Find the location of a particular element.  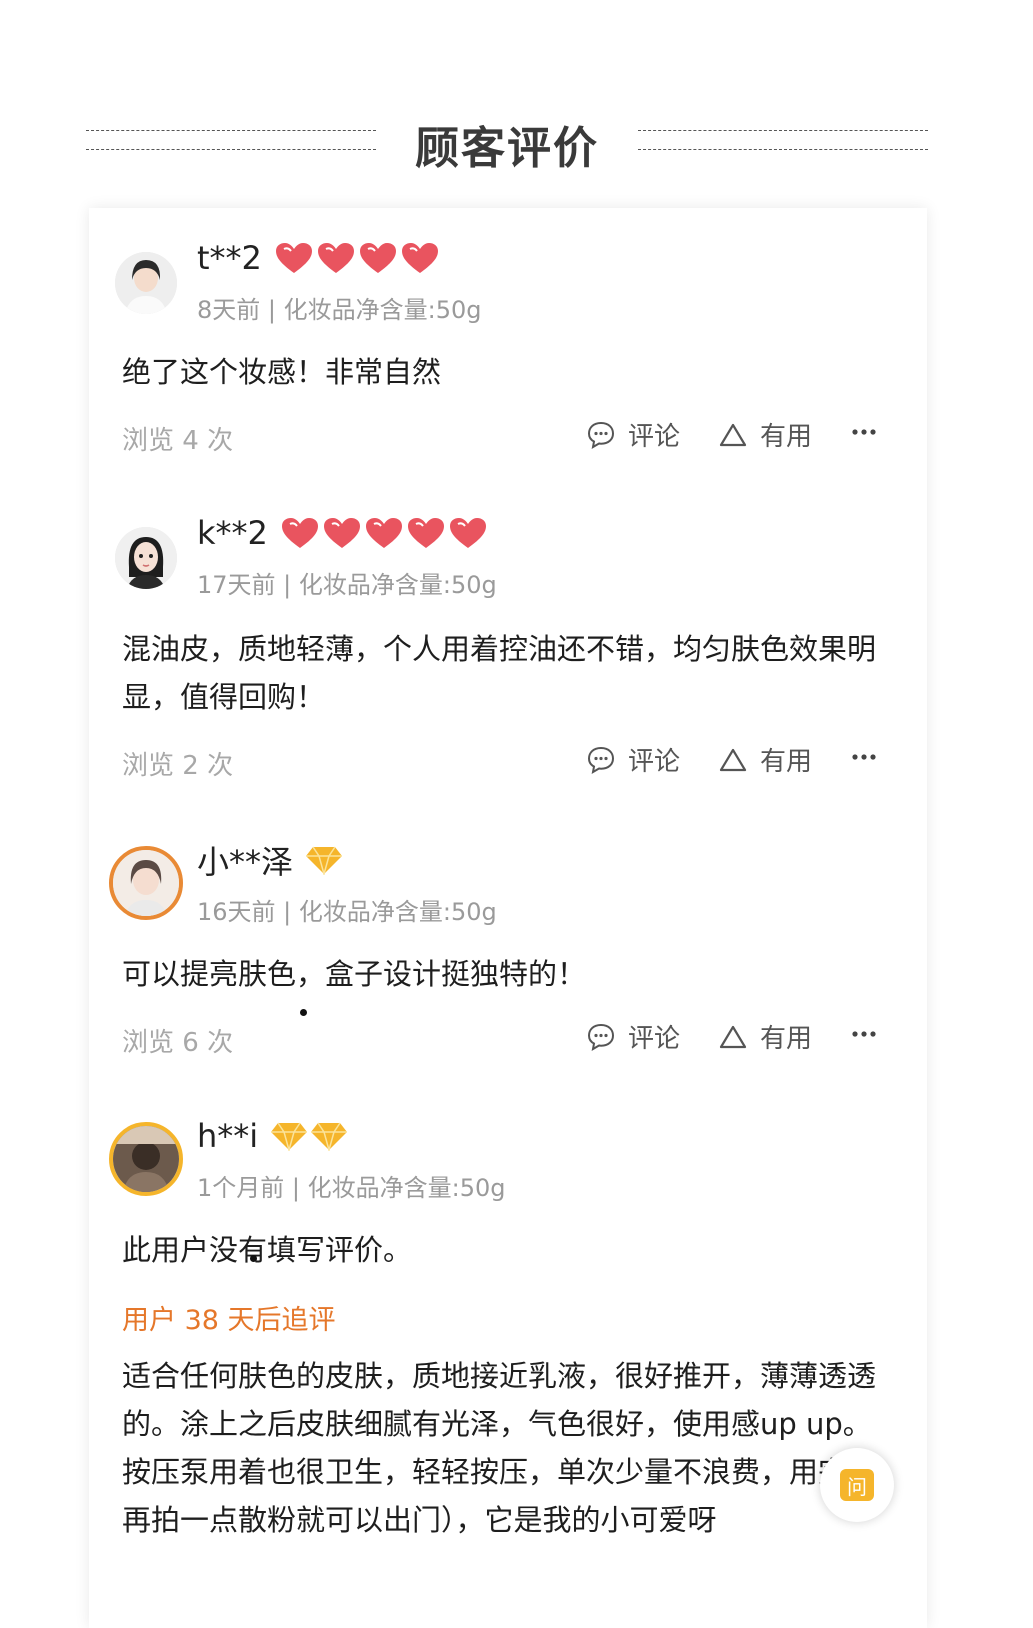

view-count: 浏览 2 次 is located at coordinates (178, 766).